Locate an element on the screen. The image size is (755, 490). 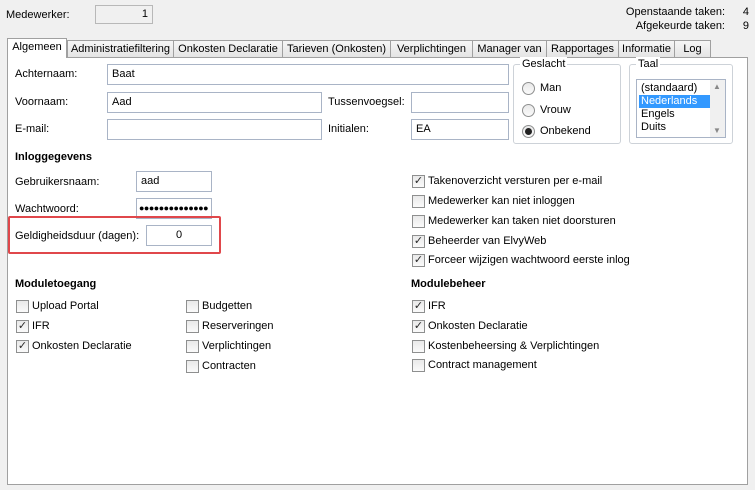
contract-management-label: Contract management is located at coordinates (482, 365).